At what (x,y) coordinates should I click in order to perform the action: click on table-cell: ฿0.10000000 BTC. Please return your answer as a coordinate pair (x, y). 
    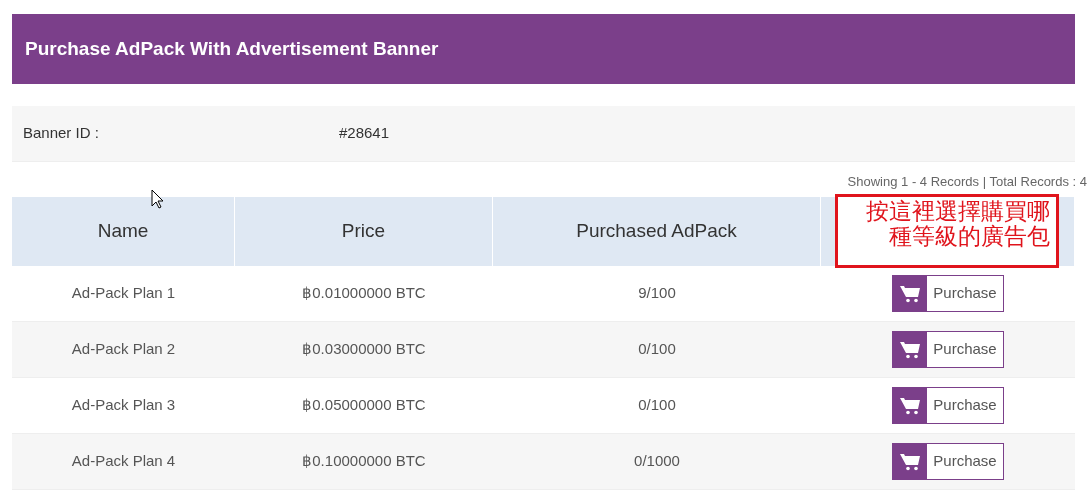
    Looking at the image, I should click on (364, 462).